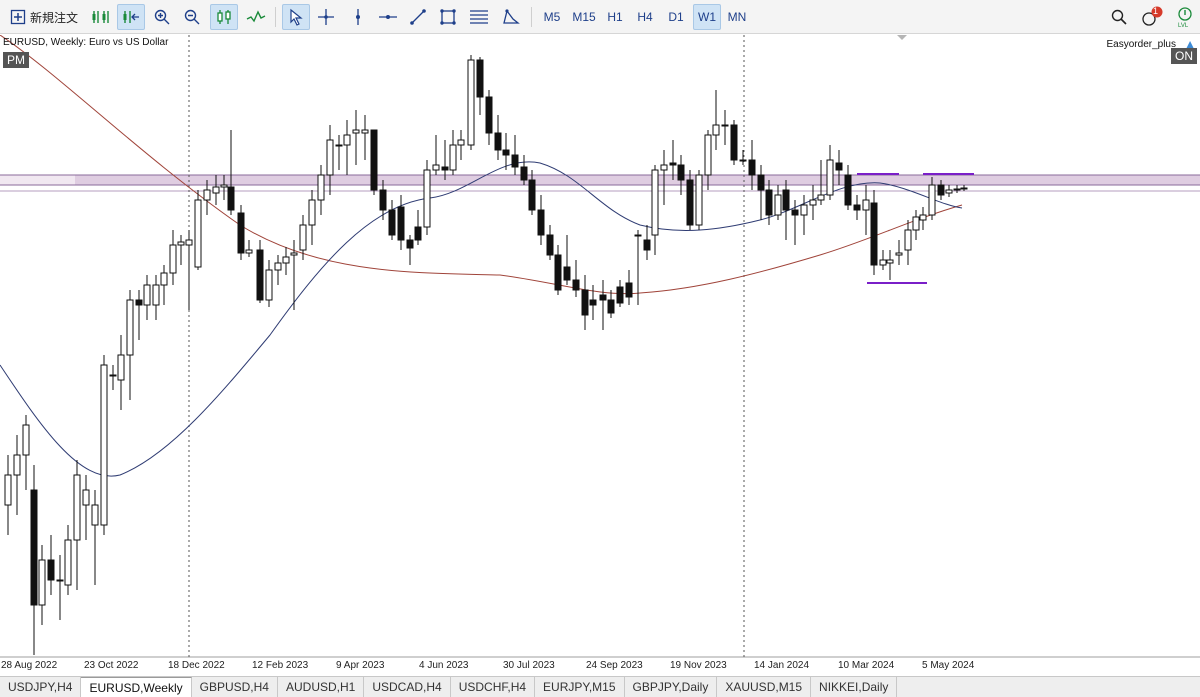  Describe the element at coordinates (224, 17) in the screenshot. I see `candlestick-icon` at that location.